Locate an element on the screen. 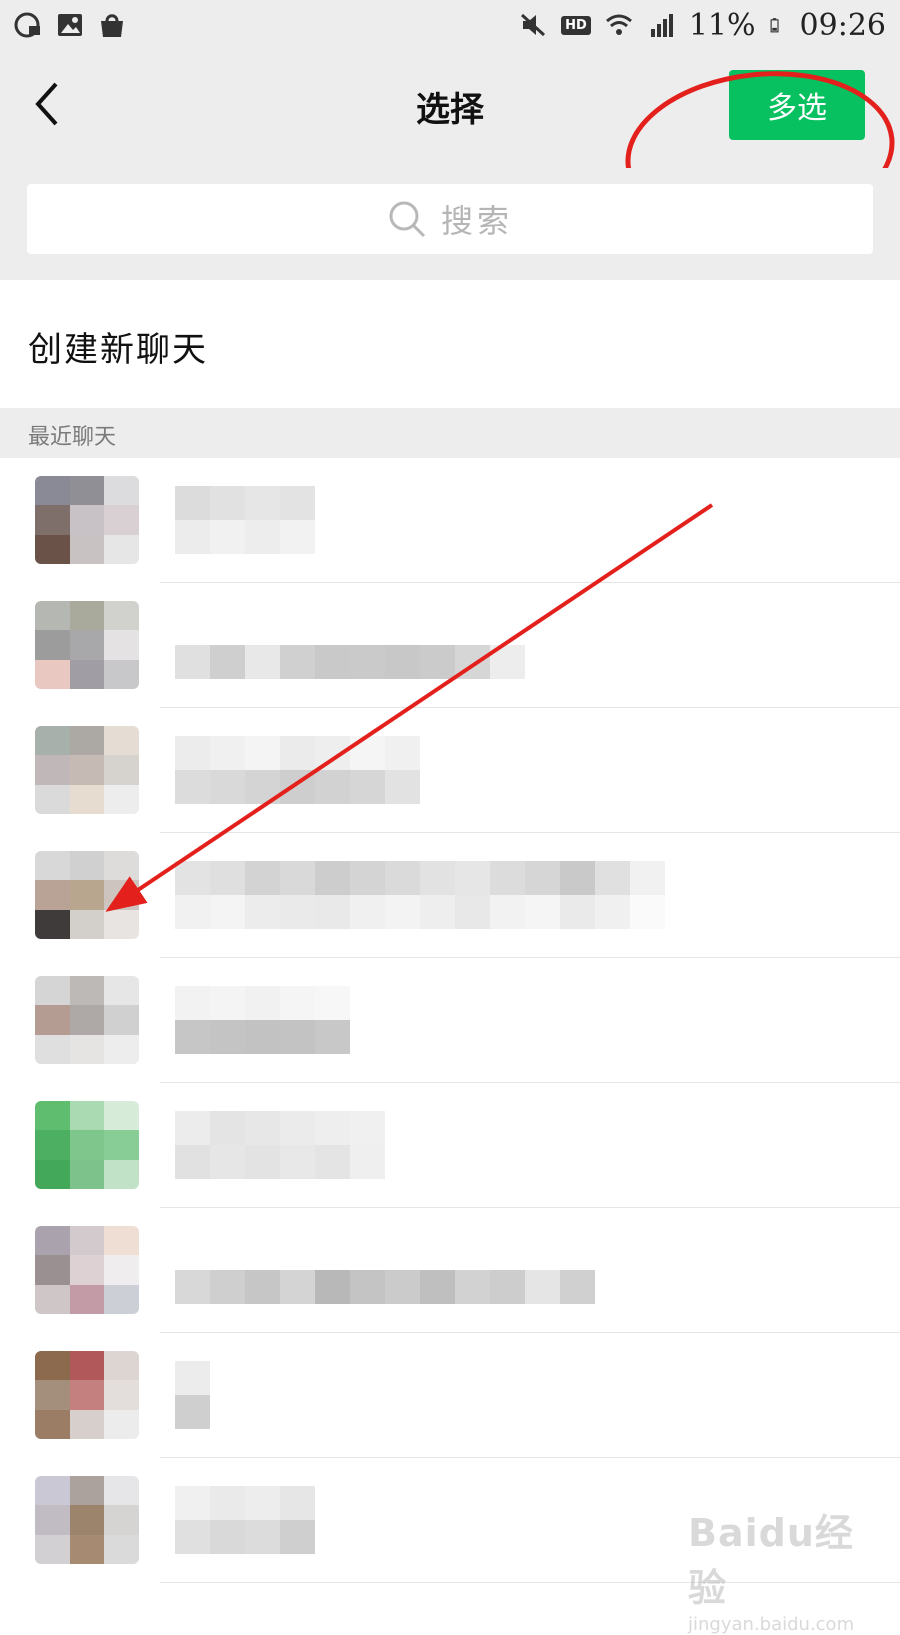 The height and width of the screenshot is (1635, 900). status-left-icons is located at coordinates (70, 25).